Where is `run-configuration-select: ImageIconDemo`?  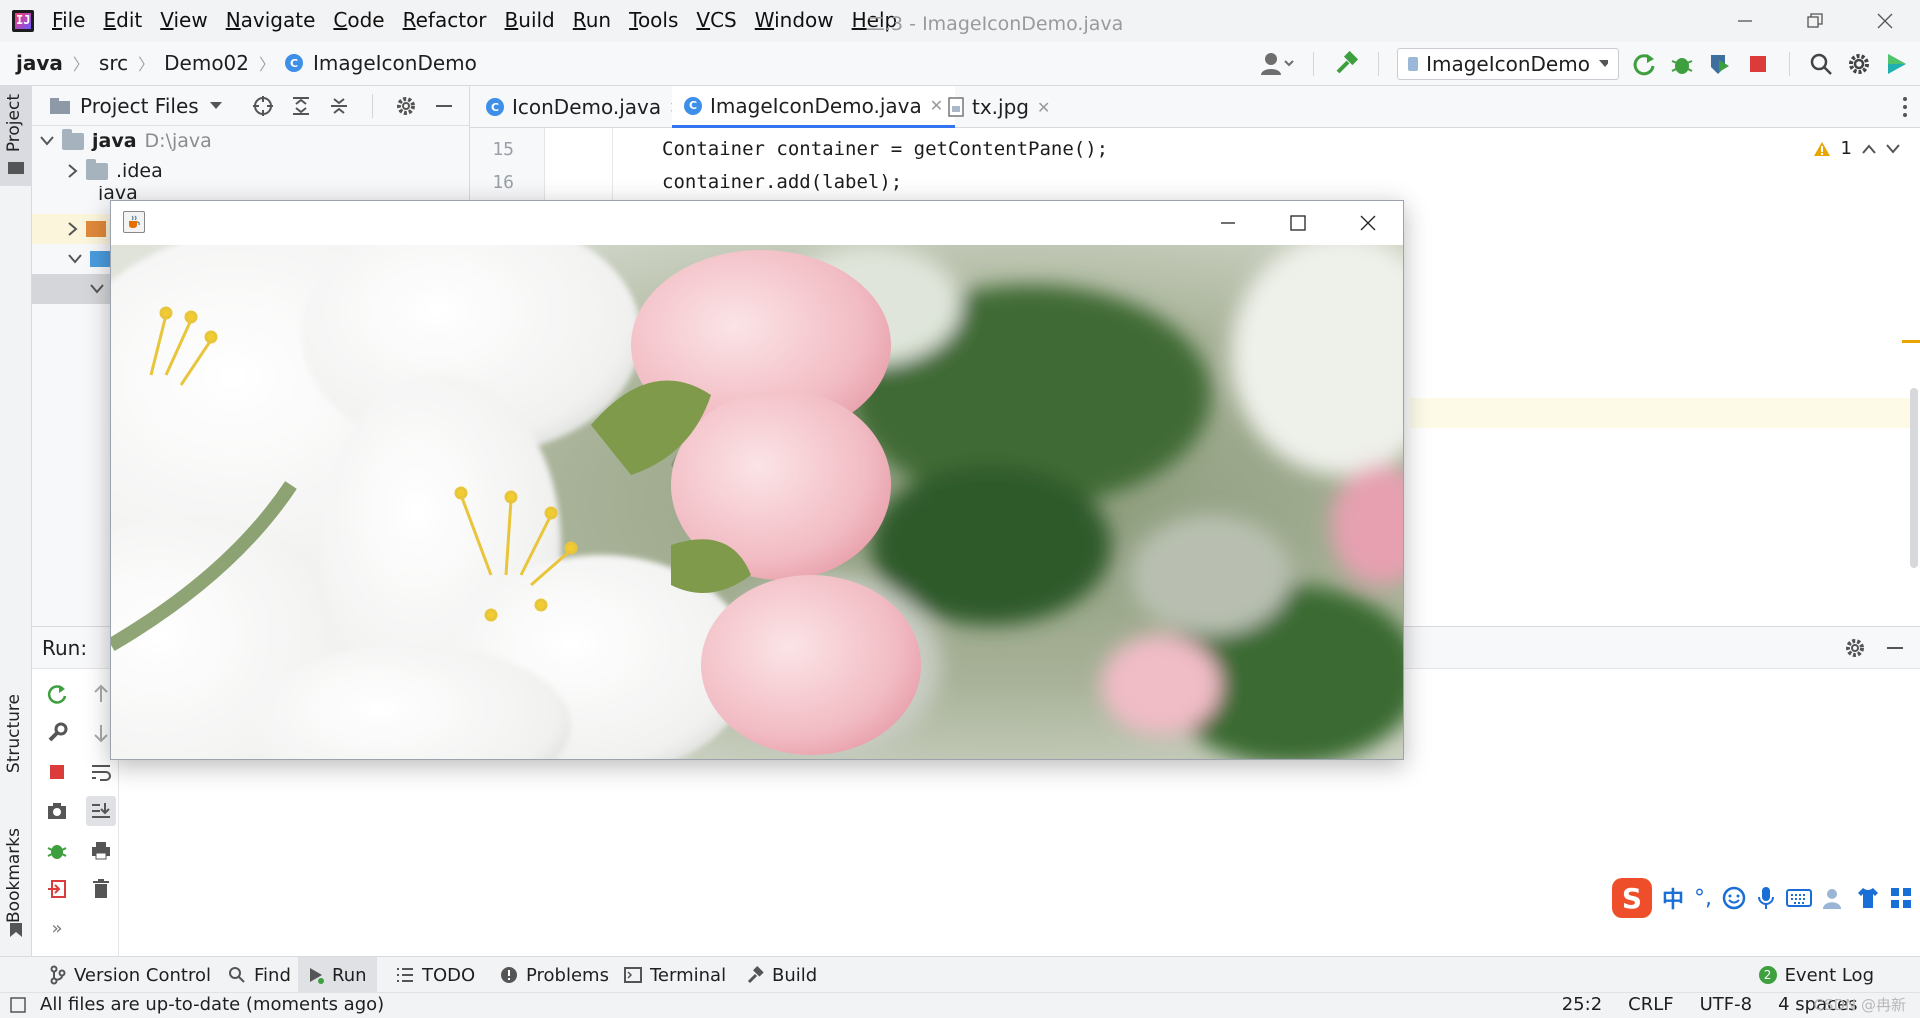
run-configuration-select: ImageIconDemo is located at coordinates (1508, 64).